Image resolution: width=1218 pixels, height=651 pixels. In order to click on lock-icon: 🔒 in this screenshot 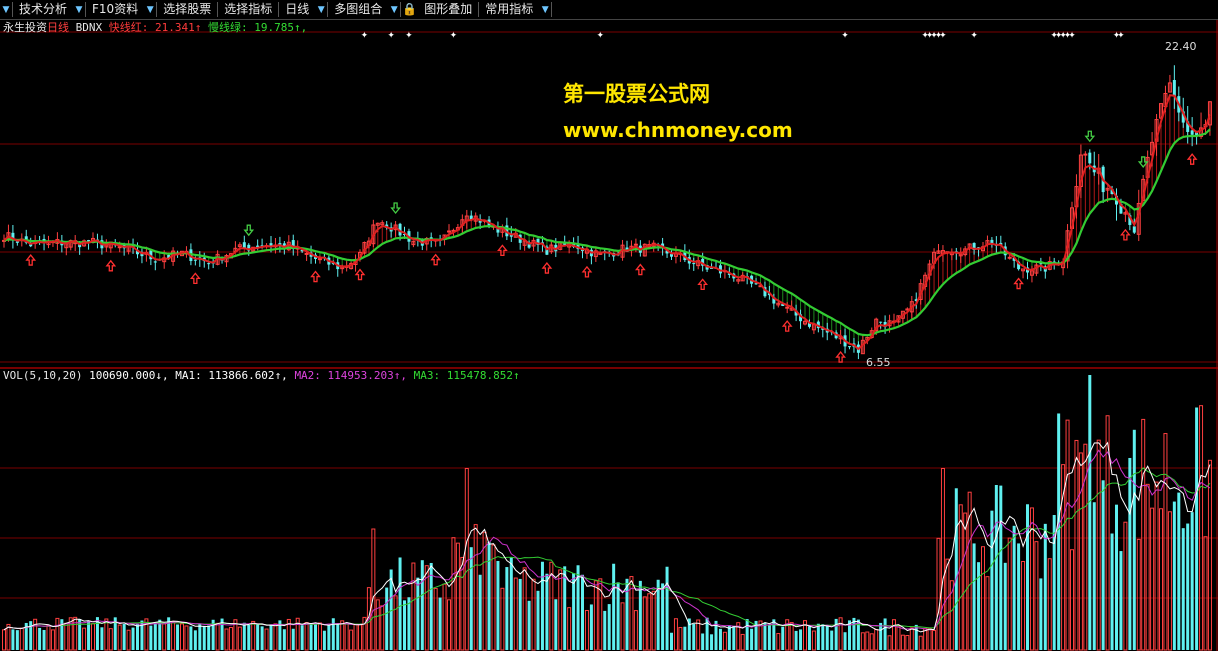, I will do `click(409, 9)`.